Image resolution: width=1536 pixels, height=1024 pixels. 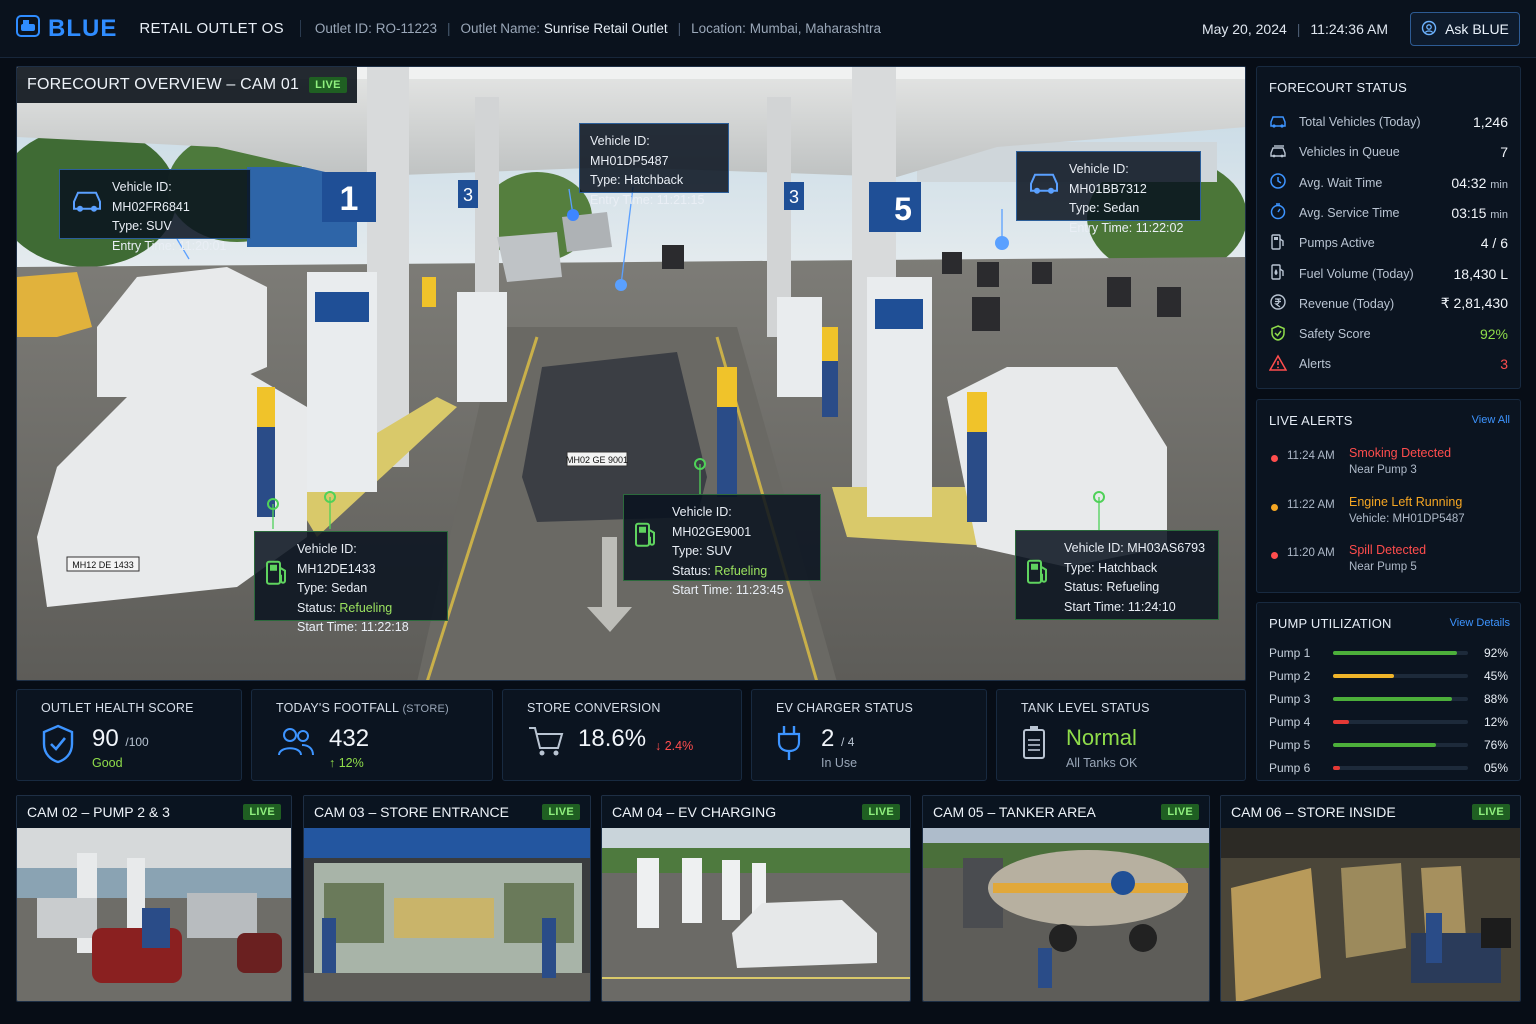 I want to click on alert-item: 11:20 AM Spill Detected Near Pump 5, so click(x=1389, y=565).